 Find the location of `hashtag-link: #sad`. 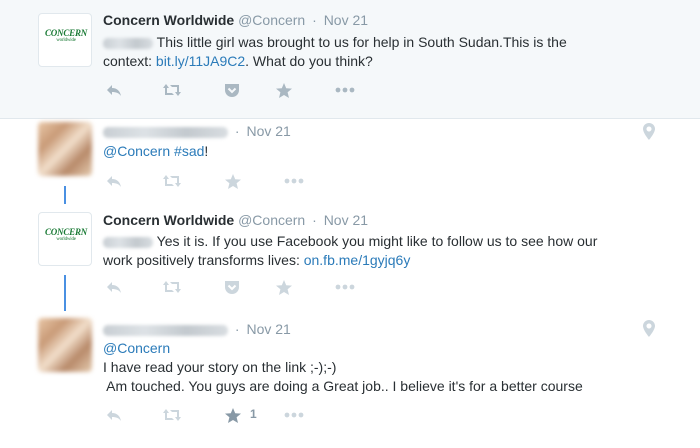

hashtag-link: #sad is located at coordinates (189, 151).